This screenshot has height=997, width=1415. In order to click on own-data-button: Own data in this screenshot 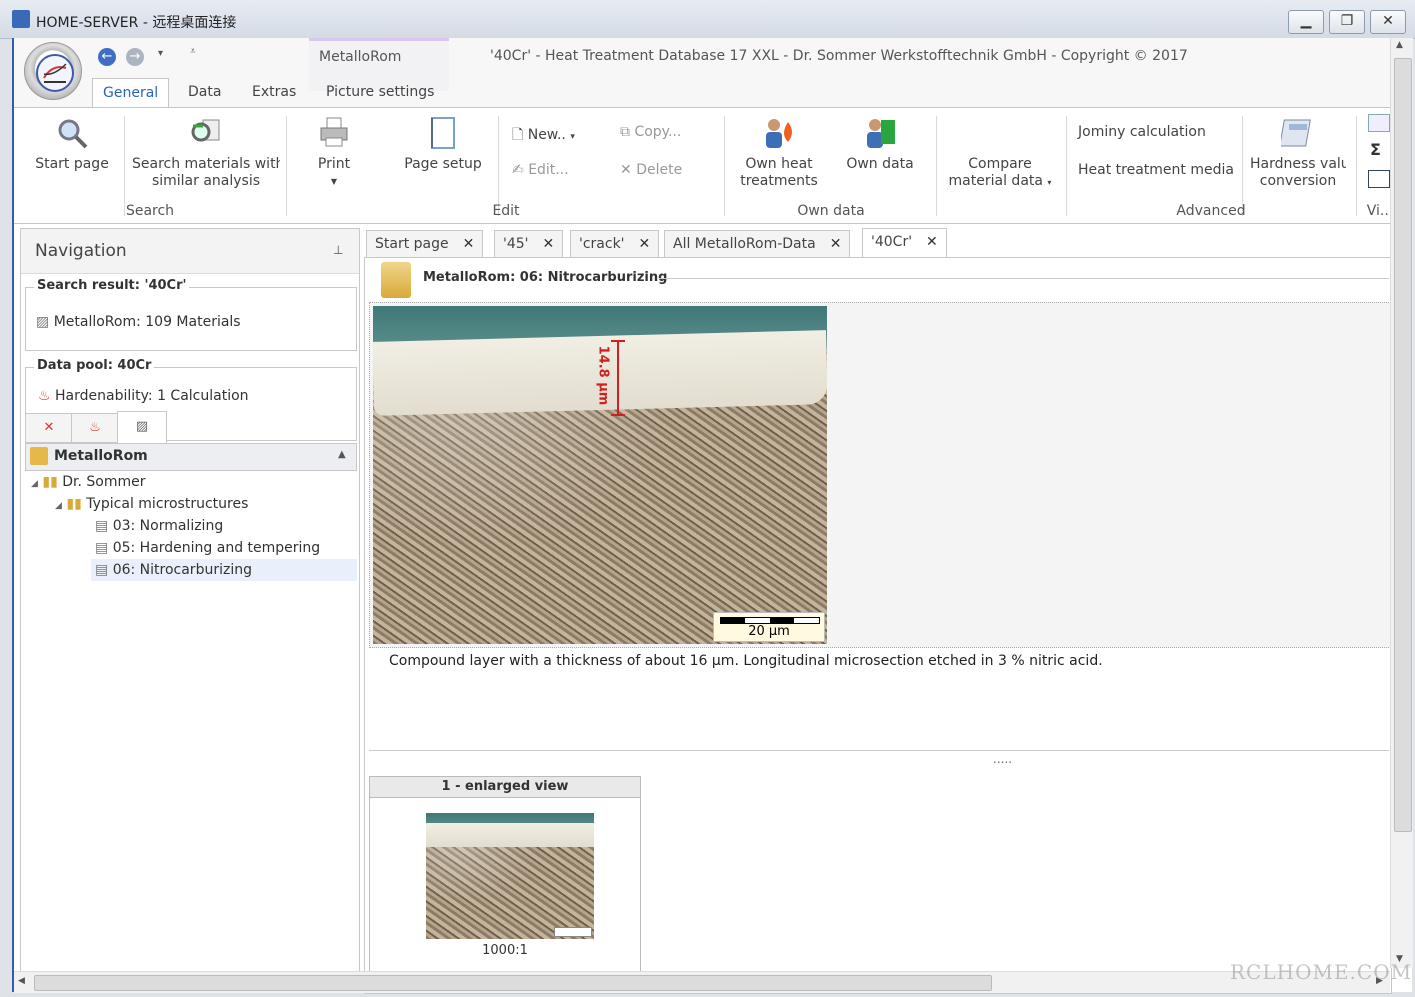, I will do `click(880, 144)`.